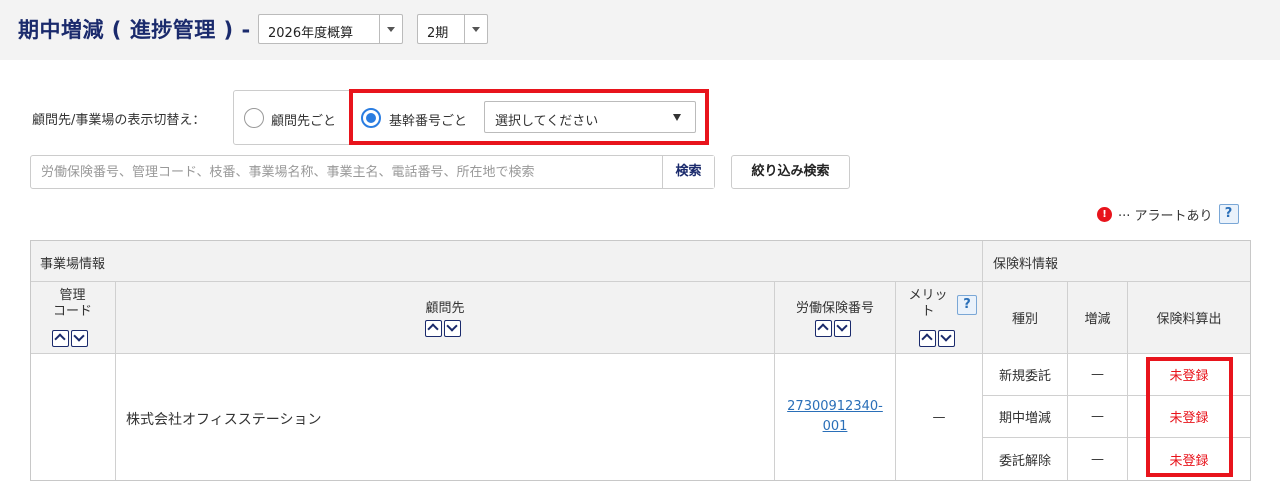 This screenshot has width=1280, height=501. Describe the element at coordinates (72, 303) in the screenshot. I see `col-header-code-label: 管理 コード` at that location.